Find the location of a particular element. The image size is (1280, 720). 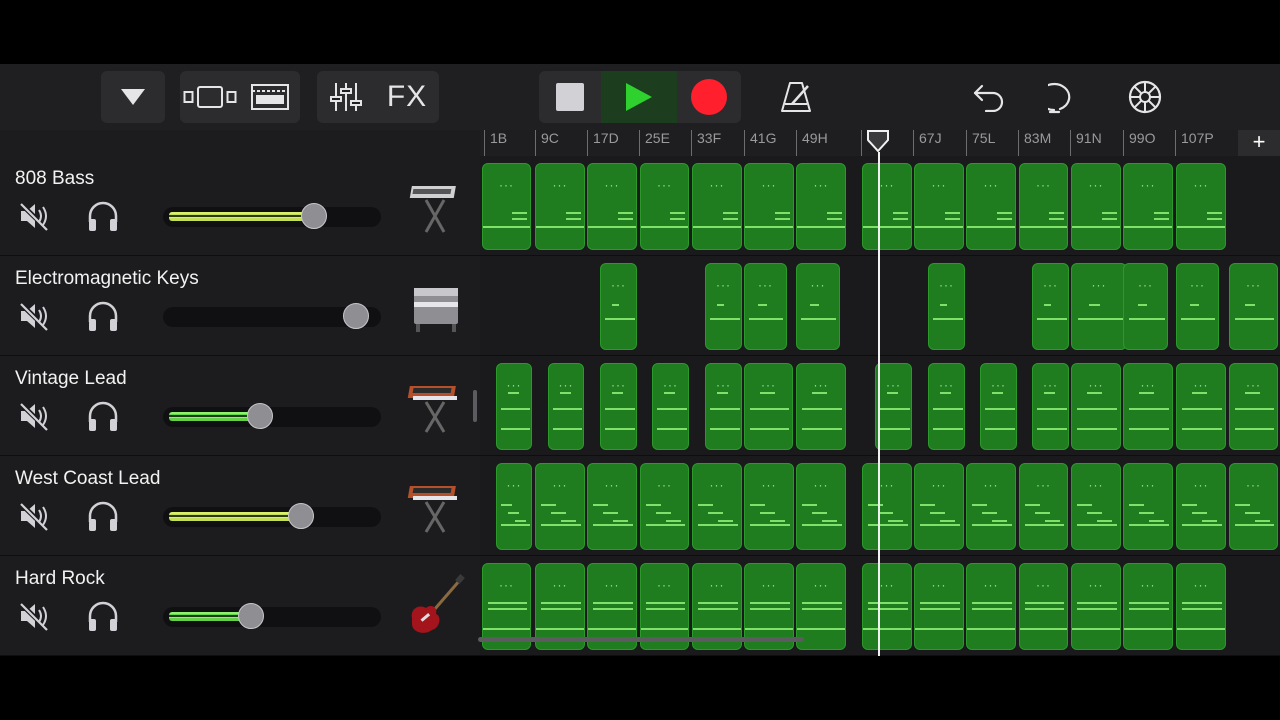

track-header: Hard Rock is located at coordinates (240, 606).